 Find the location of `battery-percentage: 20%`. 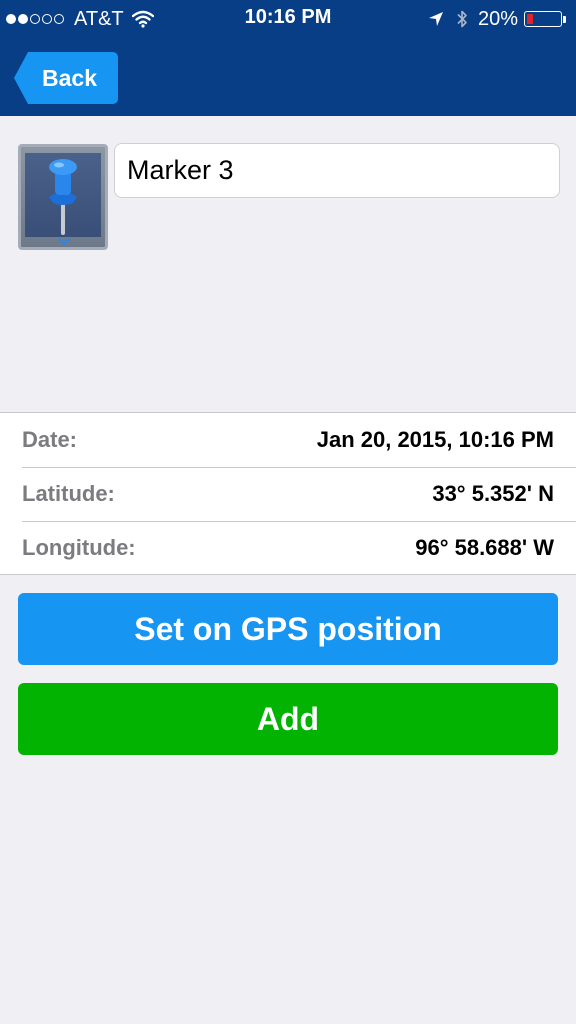

battery-percentage: 20% is located at coordinates (497, 18).